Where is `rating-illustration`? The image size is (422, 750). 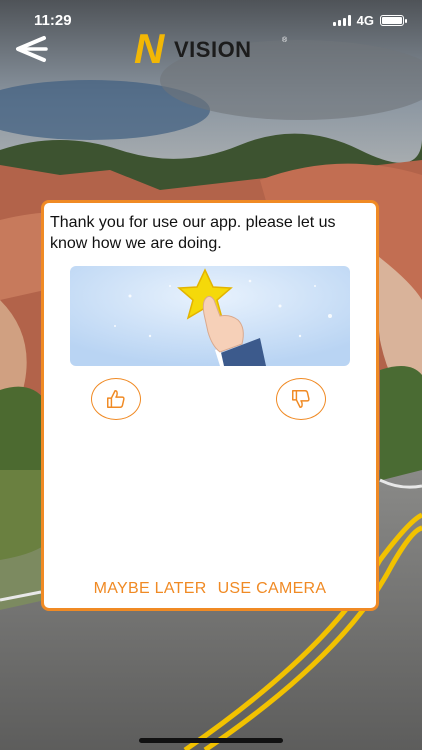
rating-illustration is located at coordinates (210, 316).